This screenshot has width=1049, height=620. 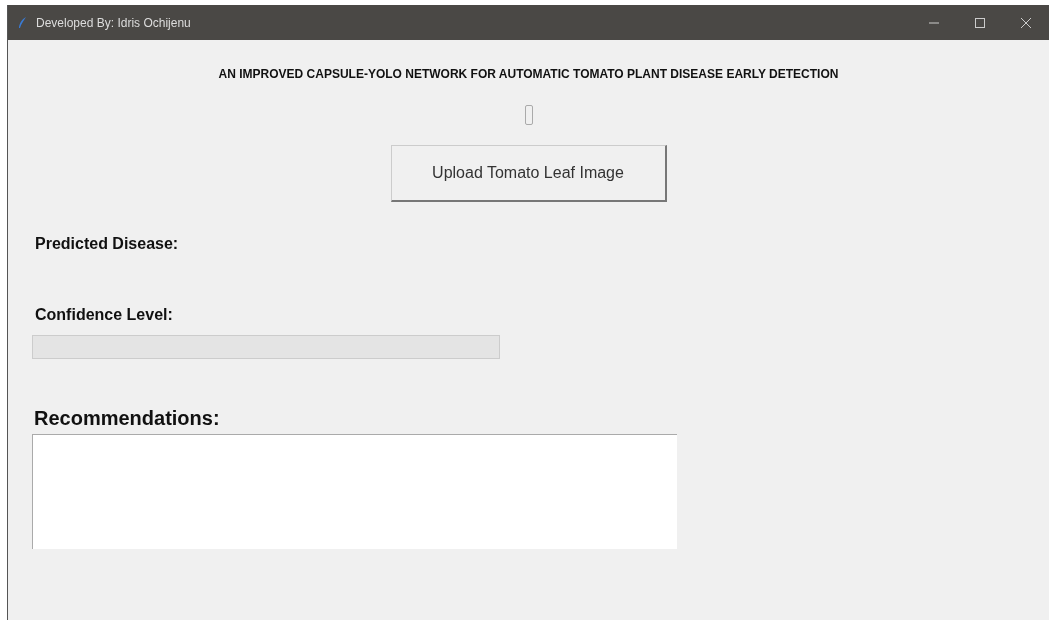 What do you see at coordinates (22, 22) in the screenshot?
I see `feather-icon` at bounding box center [22, 22].